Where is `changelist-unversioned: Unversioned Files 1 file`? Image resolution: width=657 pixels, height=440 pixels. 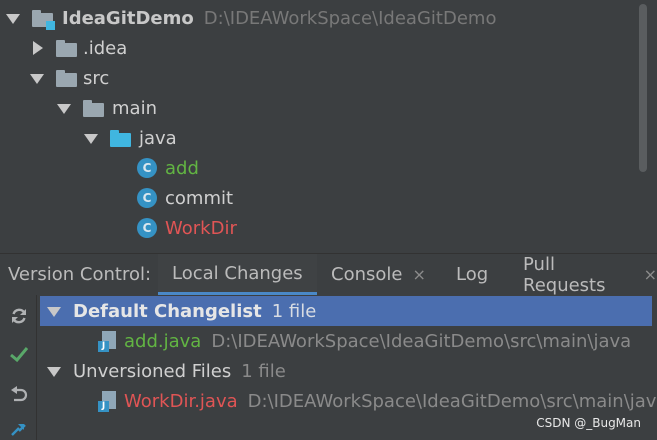 changelist-unversioned: Unversioned Files 1 file is located at coordinates (163, 371).